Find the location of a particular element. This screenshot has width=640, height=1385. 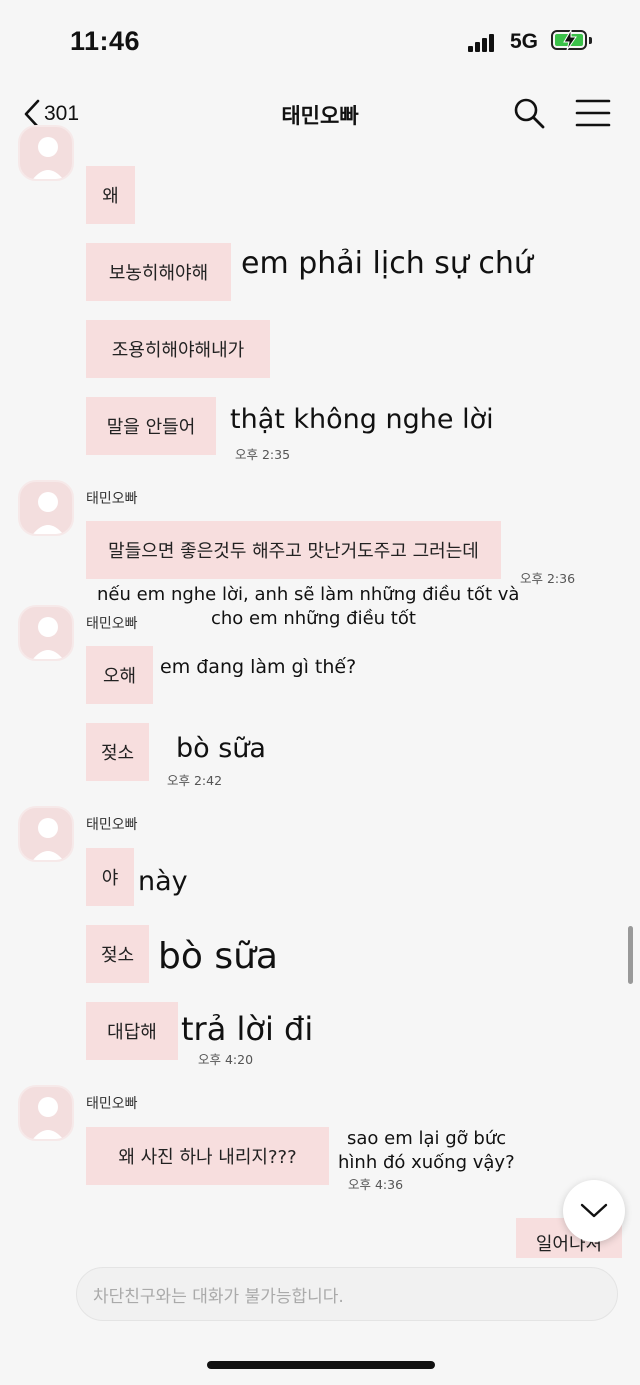

translation-note: này is located at coordinates (163, 881).